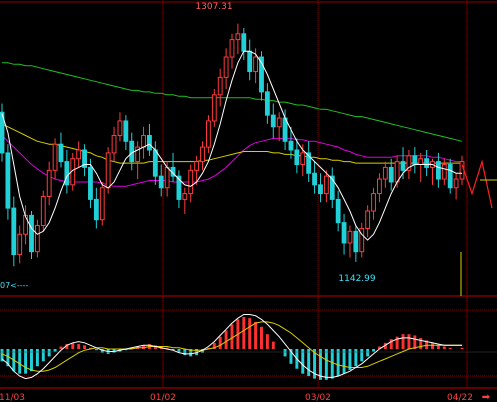 This screenshot has width=497, height=402. I want to click on x-tick-label: 03/02, so click(318, 397).